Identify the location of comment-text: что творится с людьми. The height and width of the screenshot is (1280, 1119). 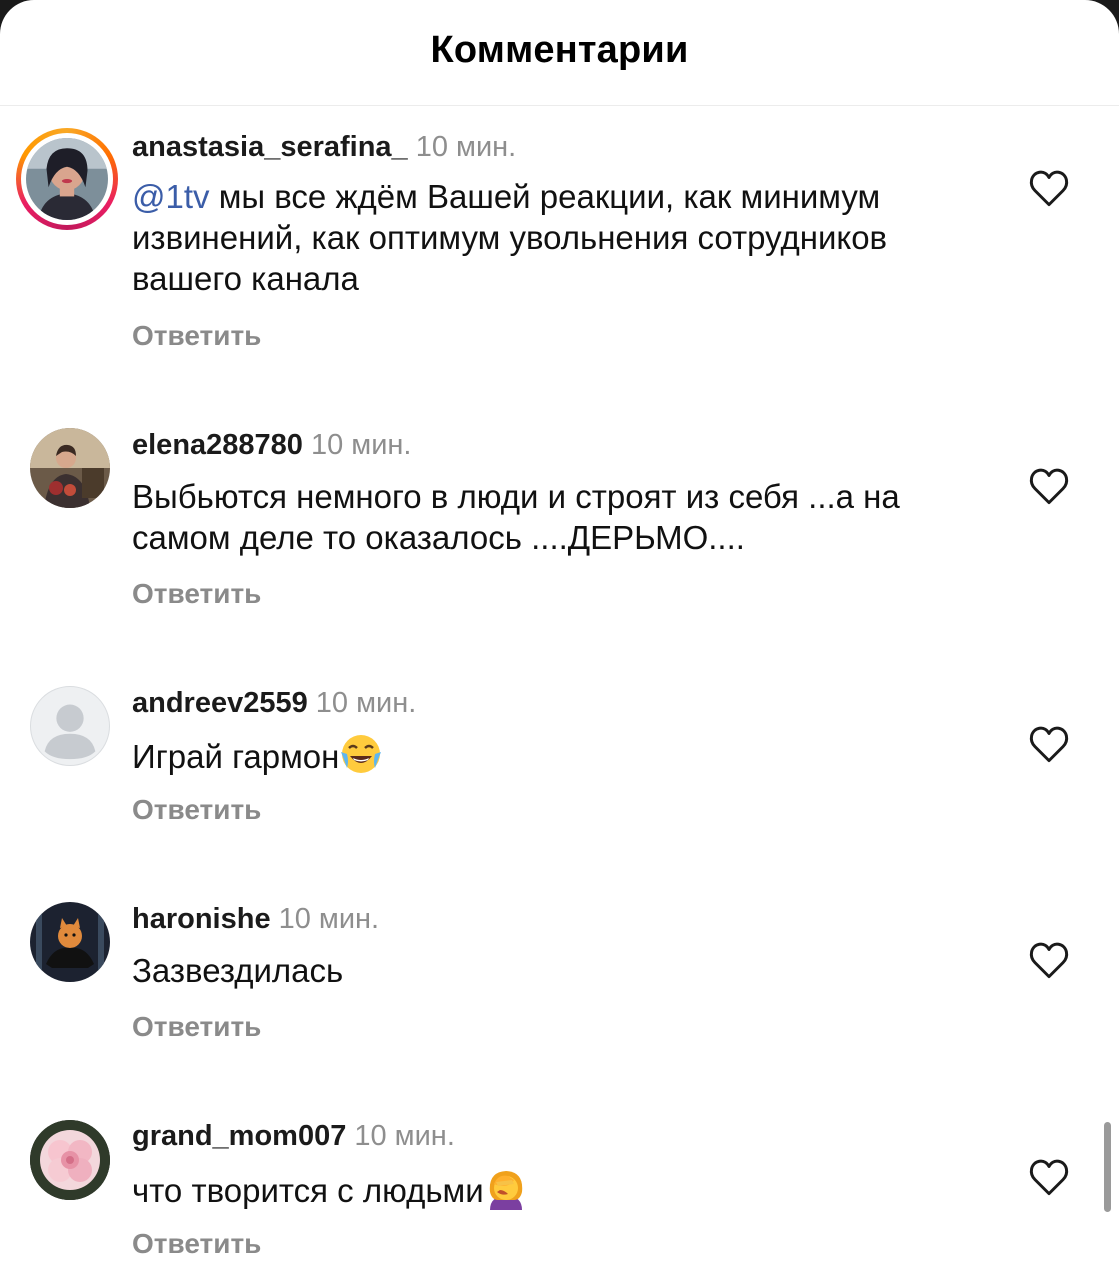
(557, 1188).